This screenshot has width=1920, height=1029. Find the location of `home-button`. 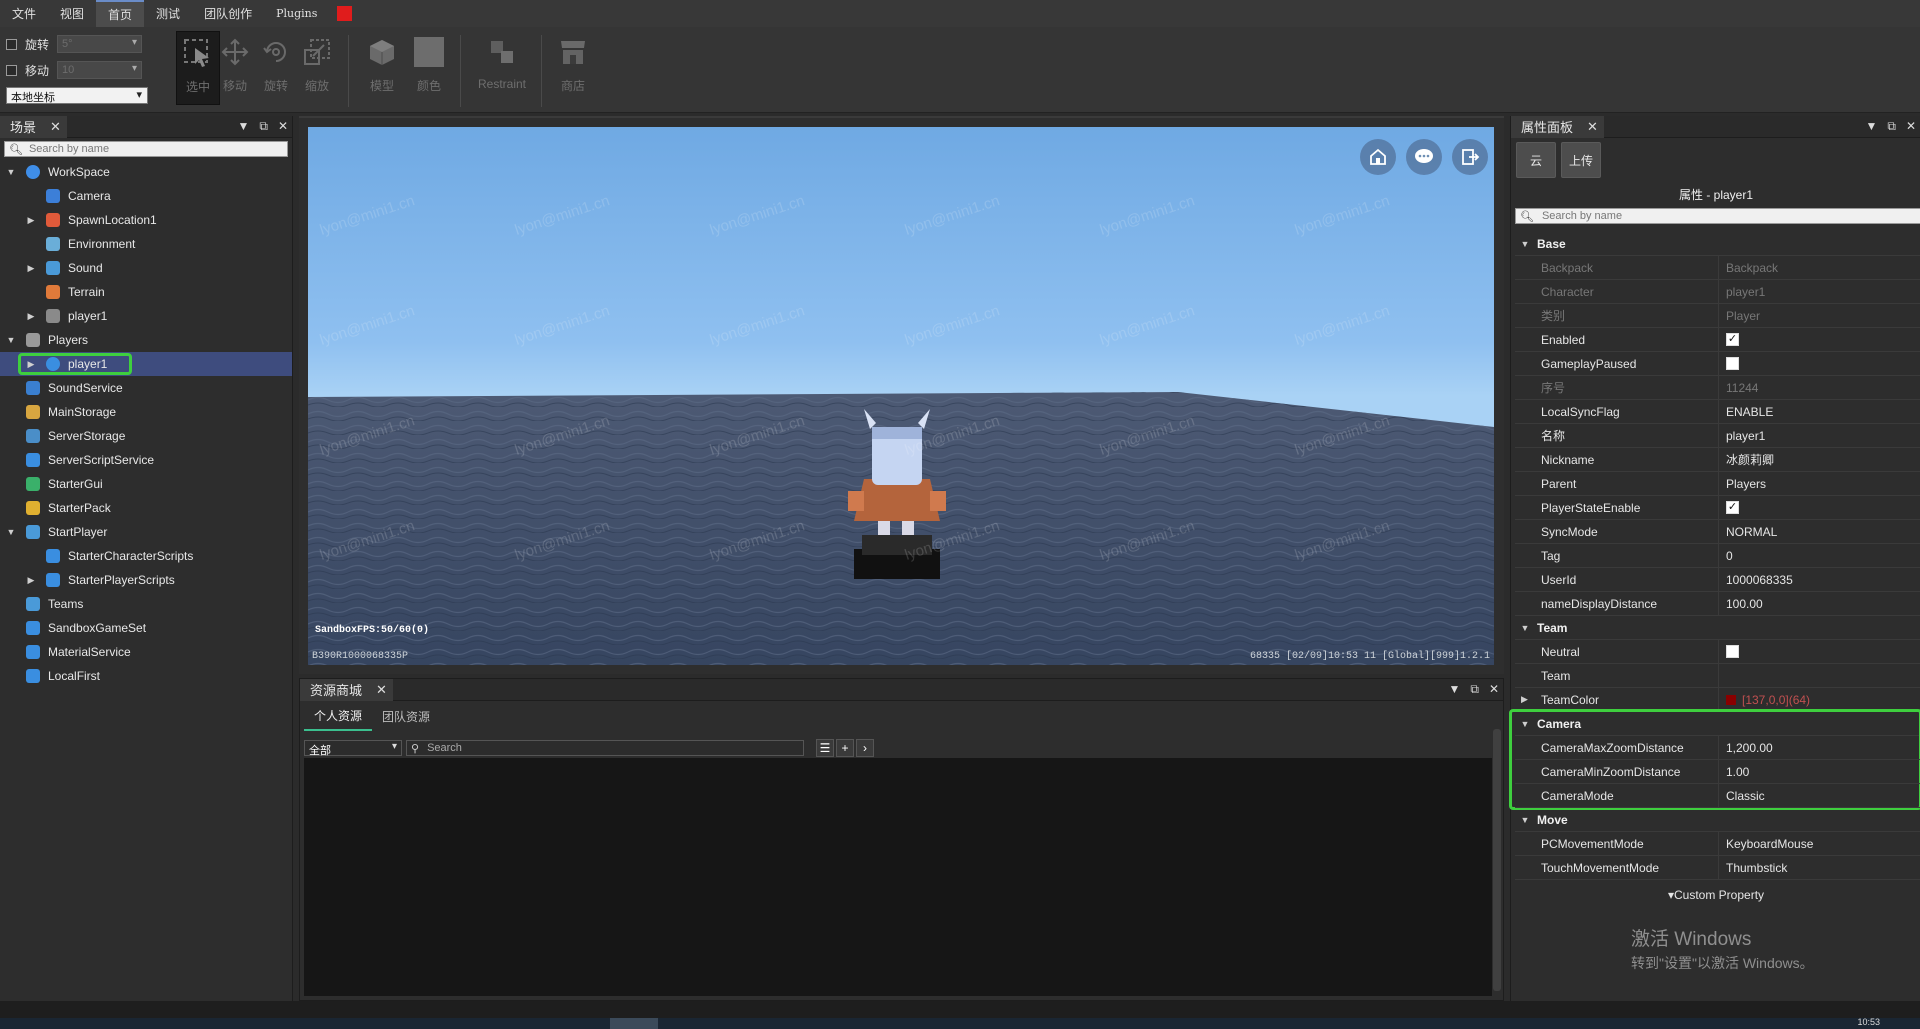

home-button is located at coordinates (1378, 157).